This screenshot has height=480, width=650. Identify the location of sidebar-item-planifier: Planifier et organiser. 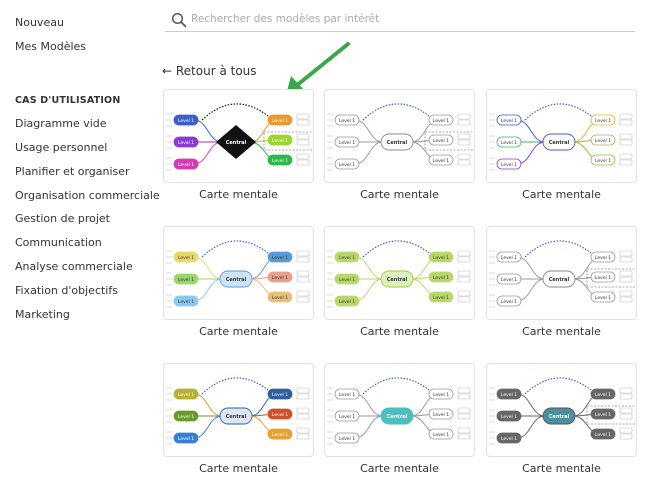
(72, 171).